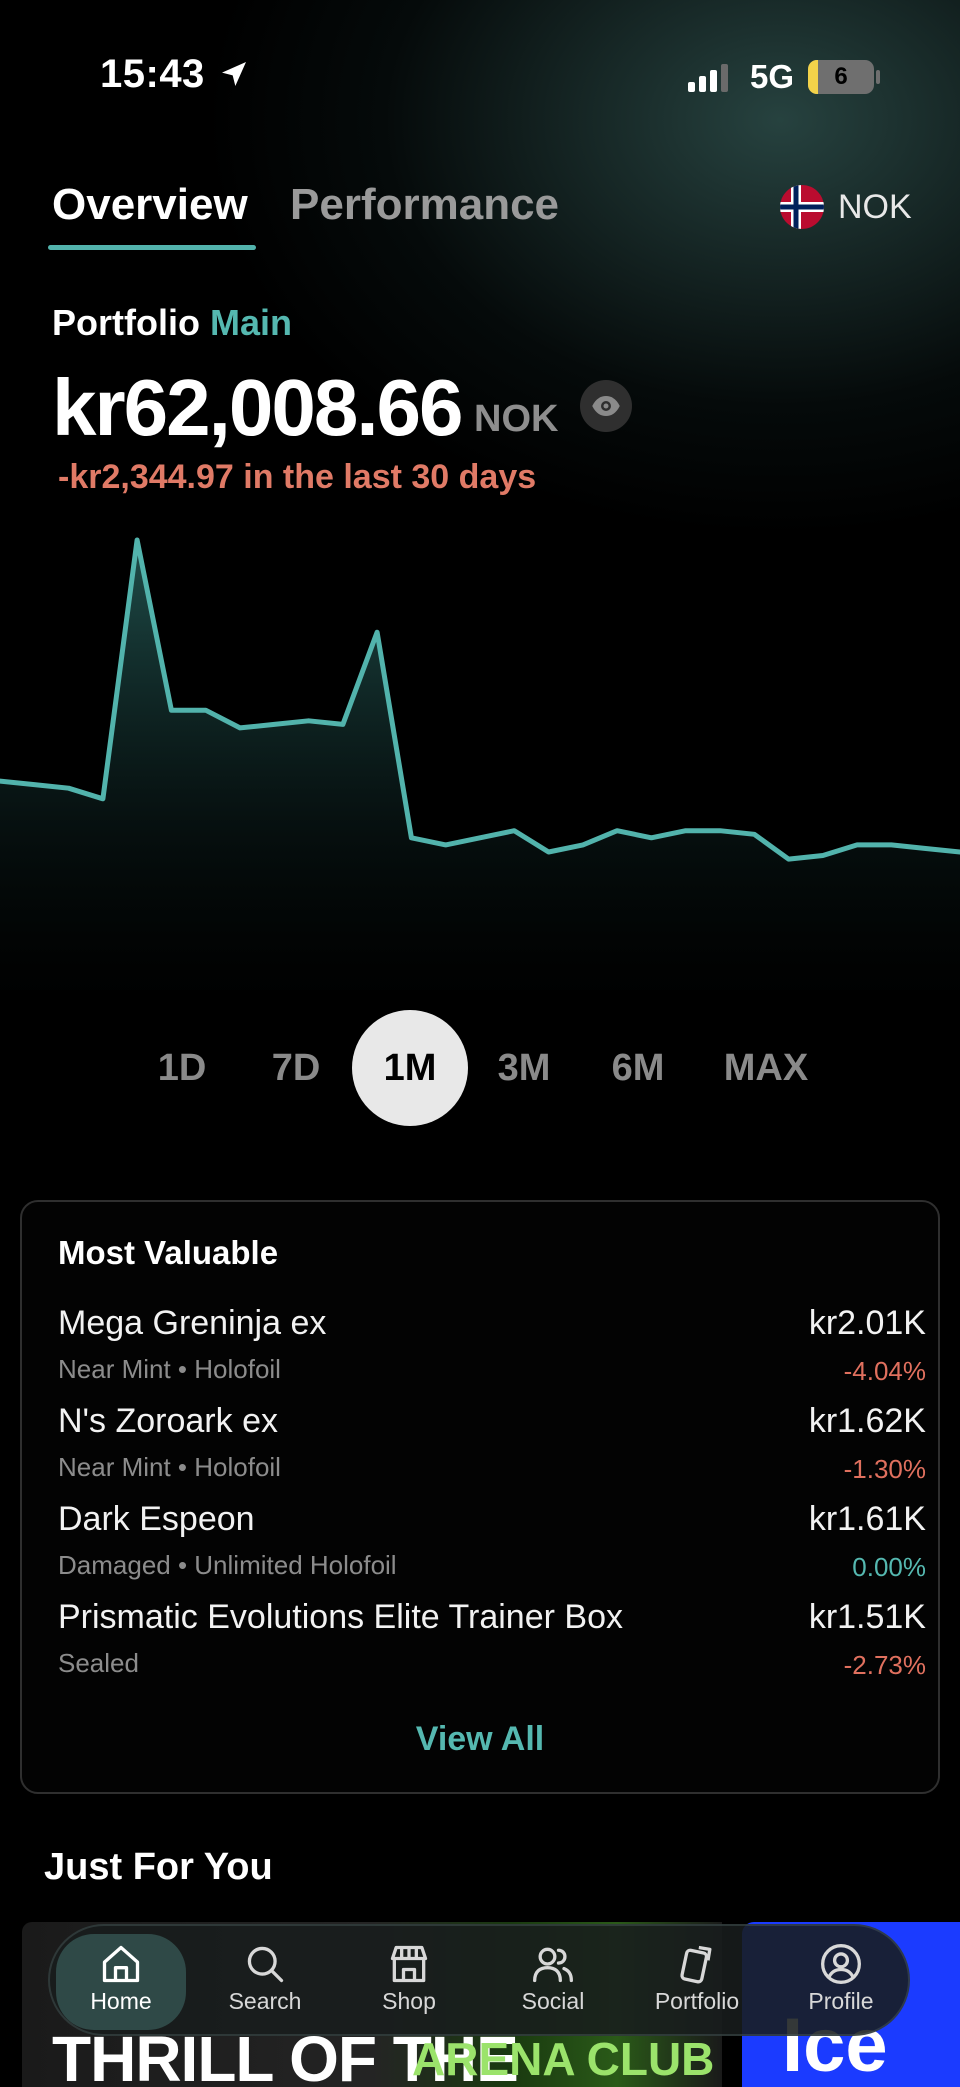 Image resolution: width=960 pixels, height=2087 pixels. Describe the element at coordinates (516, 419) in the screenshot. I see `portfolio-currency: NOK` at that location.